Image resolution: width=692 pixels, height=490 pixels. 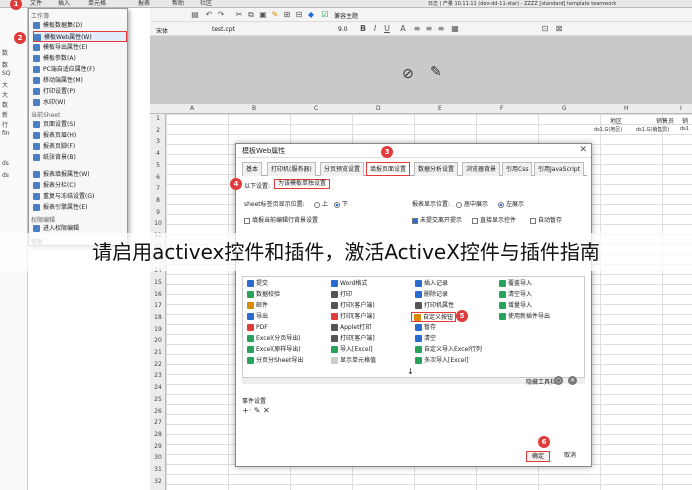 I want to click on row-number: 32, so click(x=158, y=481).